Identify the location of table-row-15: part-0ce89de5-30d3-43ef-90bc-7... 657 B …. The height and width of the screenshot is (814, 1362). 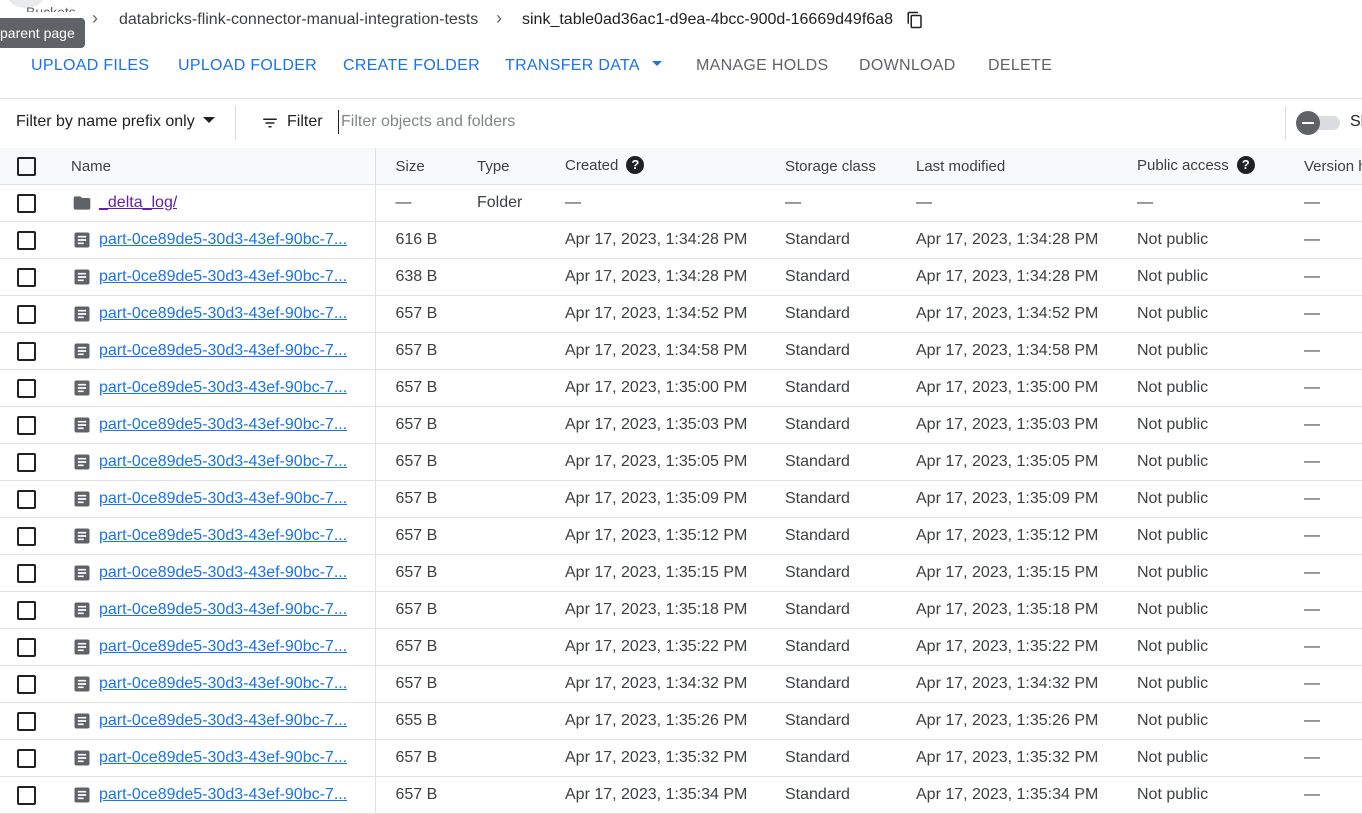
(681, 758).